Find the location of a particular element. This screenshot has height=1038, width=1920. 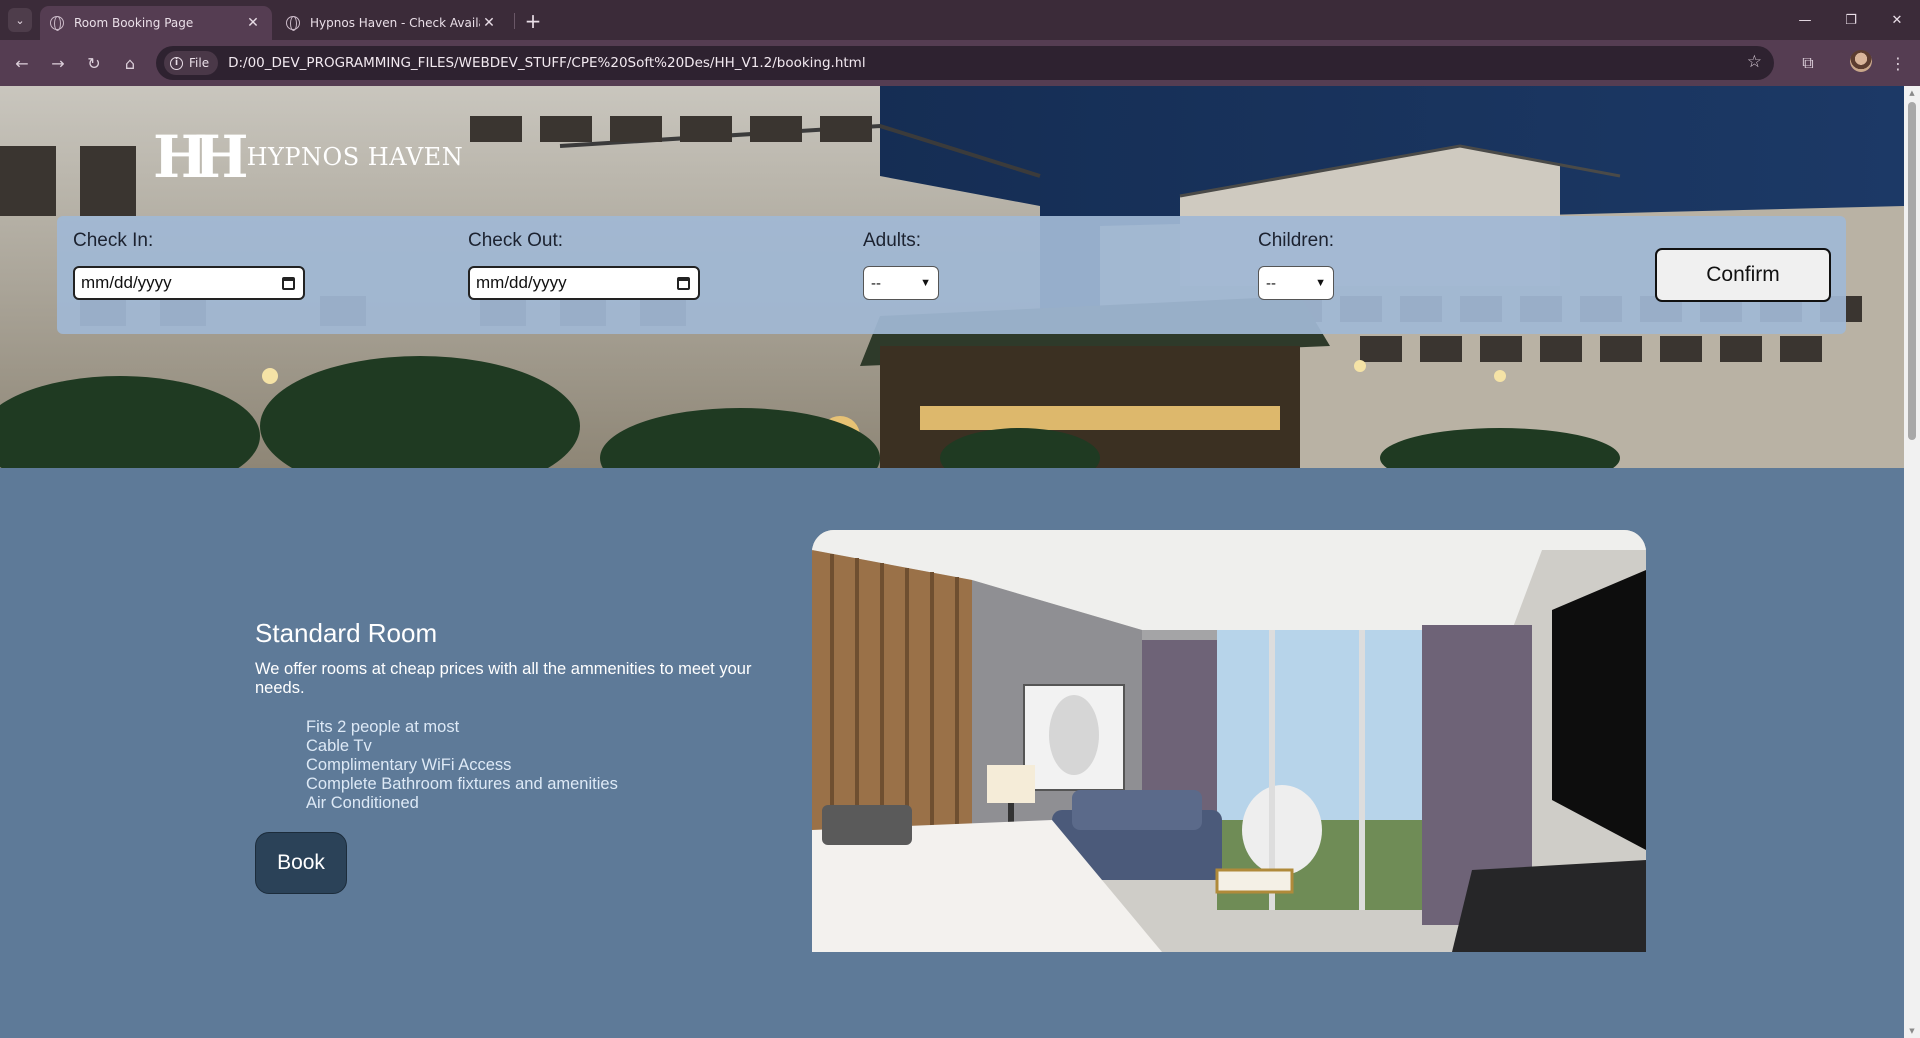

restore-button: ❐ is located at coordinates (1851, 20).